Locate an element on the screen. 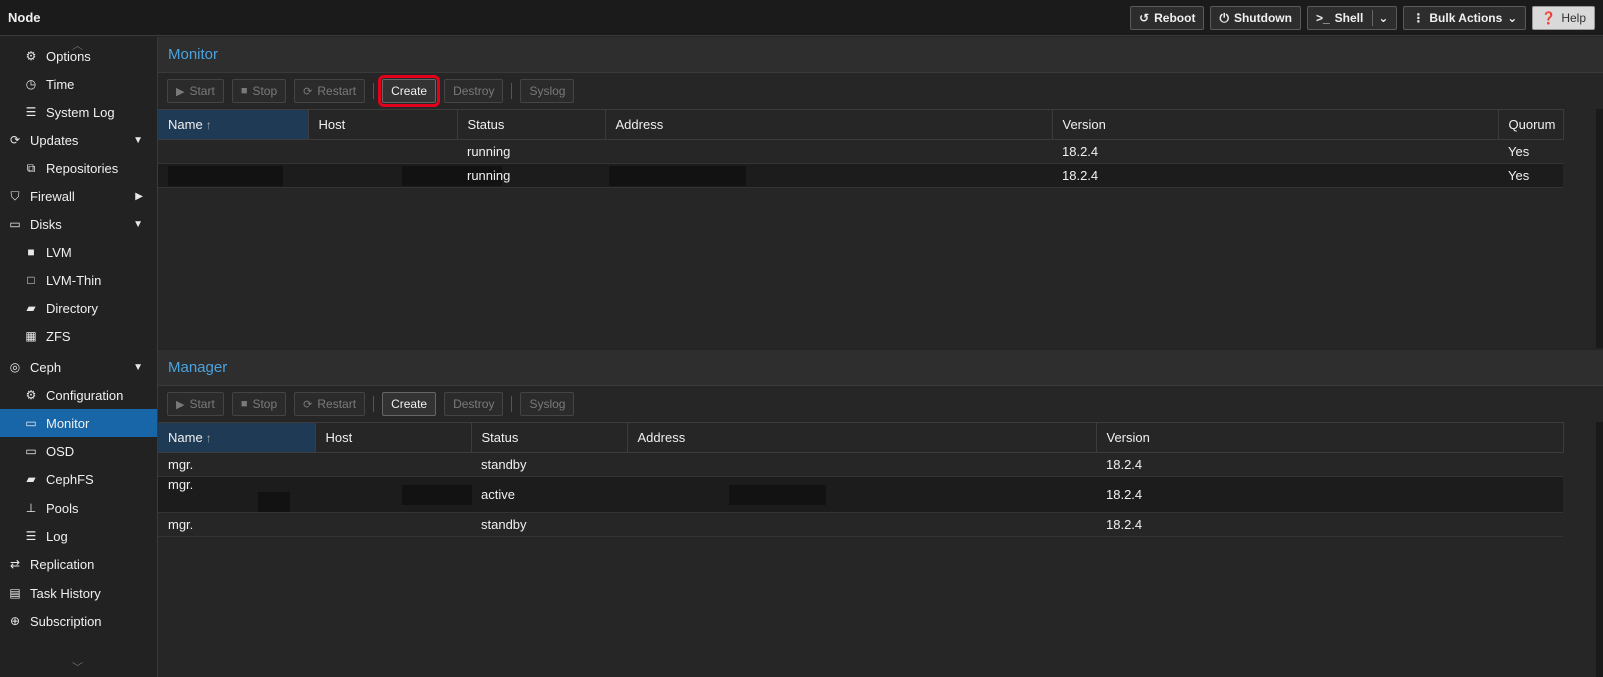 This screenshot has height=677, width=1603. sidebar-item-directory: ▰ Directory is located at coordinates (78, 308).